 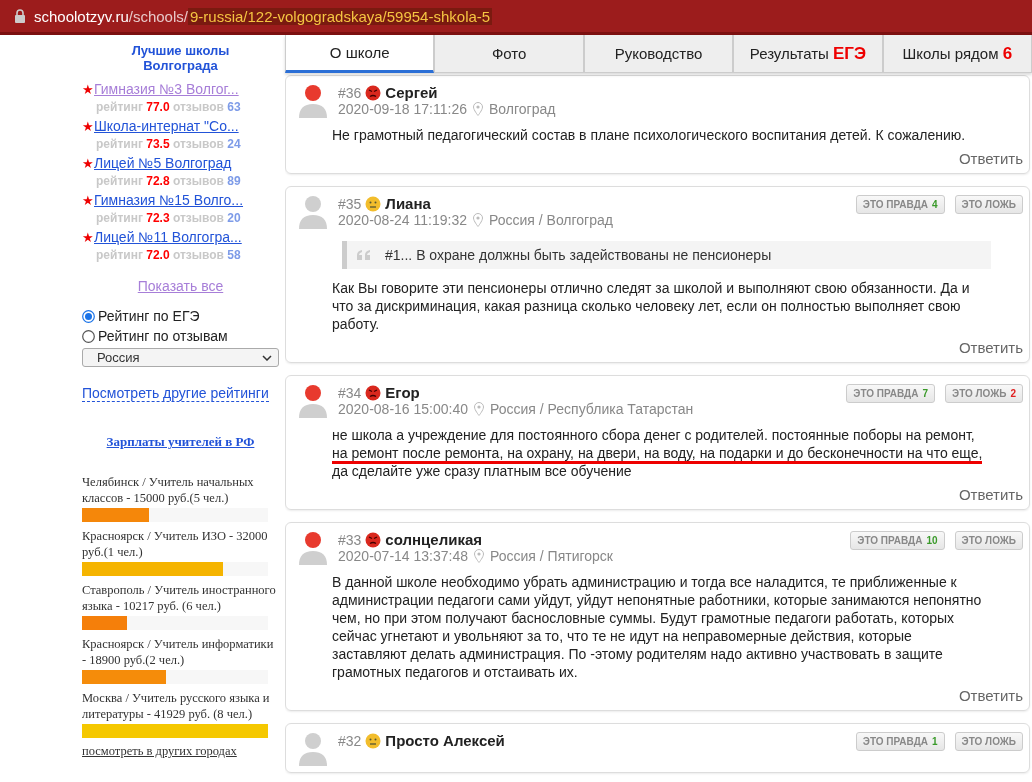 What do you see at coordinates (403, 409) in the screenshot?
I see `review-date: 2020-08-16 15:00:40` at bounding box center [403, 409].